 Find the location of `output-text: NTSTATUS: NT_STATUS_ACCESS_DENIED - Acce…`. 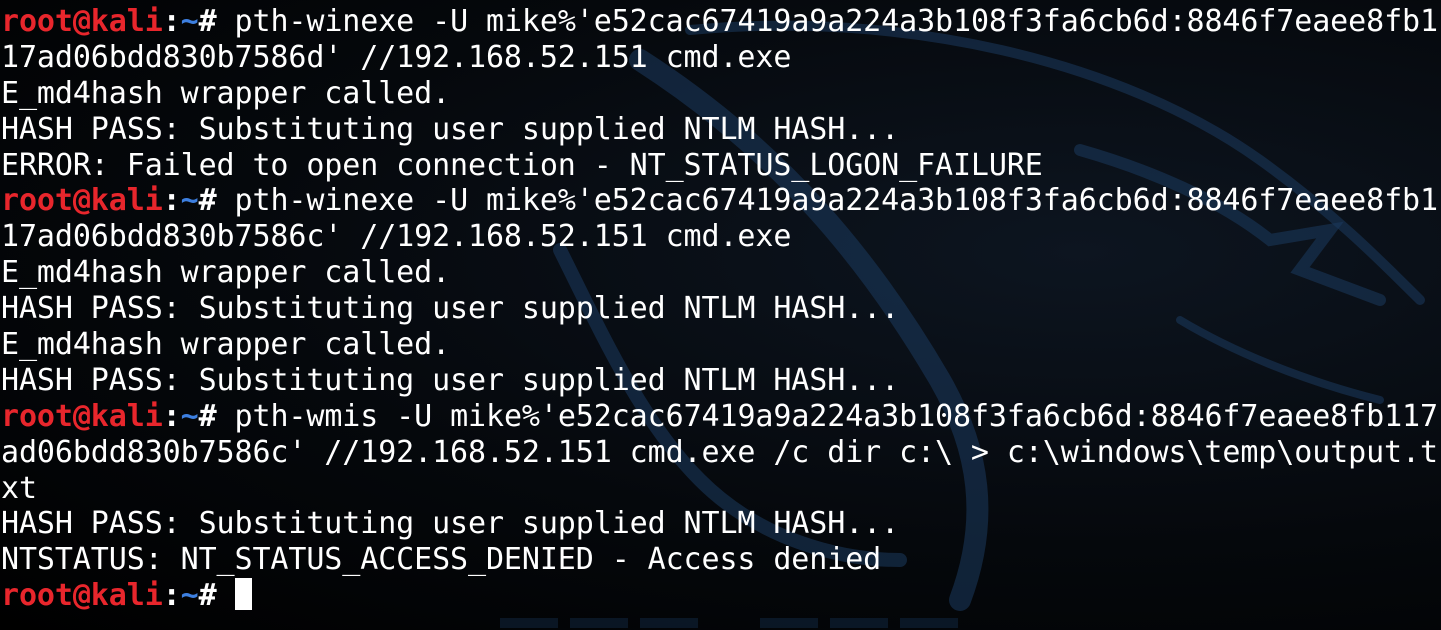

output-text: NTSTATUS: NT_STATUS_ACCESS_DENIED - Acce… is located at coordinates (441, 560).